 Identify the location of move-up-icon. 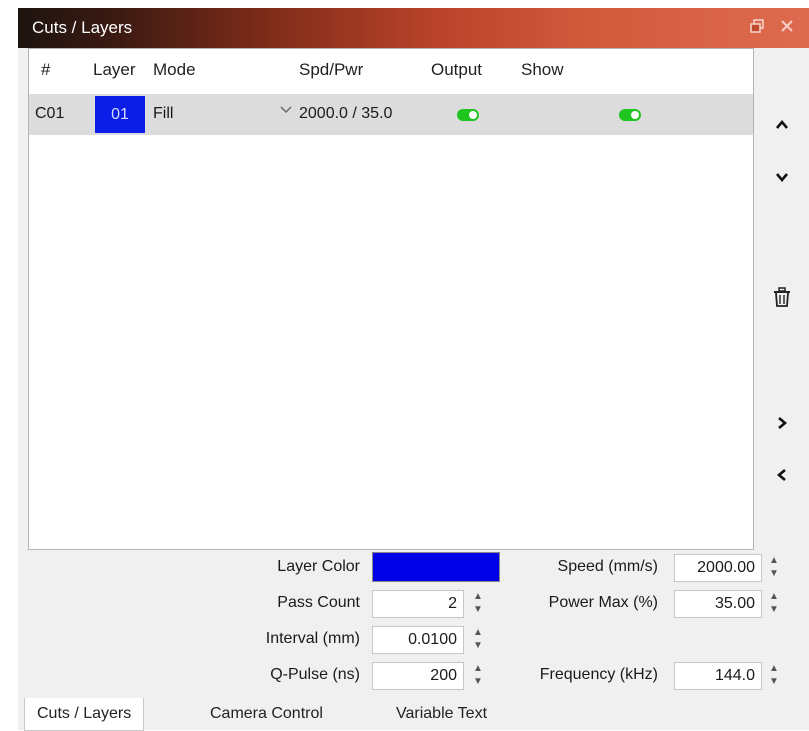
(782, 123).